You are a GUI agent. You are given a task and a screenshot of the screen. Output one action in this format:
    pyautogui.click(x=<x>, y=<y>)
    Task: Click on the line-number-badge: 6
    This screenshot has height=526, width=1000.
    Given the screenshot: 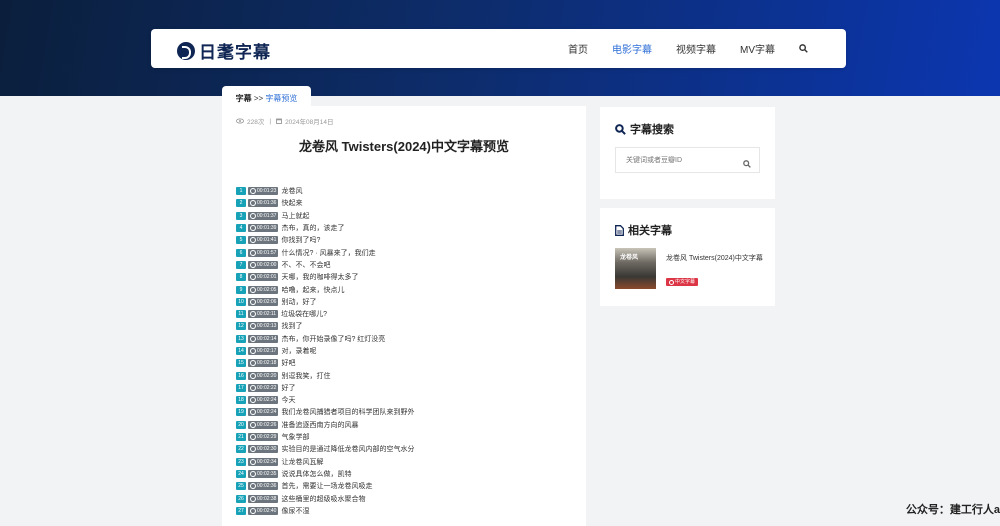 What is the action you would take?
    pyautogui.click(x=241, y=252)
    